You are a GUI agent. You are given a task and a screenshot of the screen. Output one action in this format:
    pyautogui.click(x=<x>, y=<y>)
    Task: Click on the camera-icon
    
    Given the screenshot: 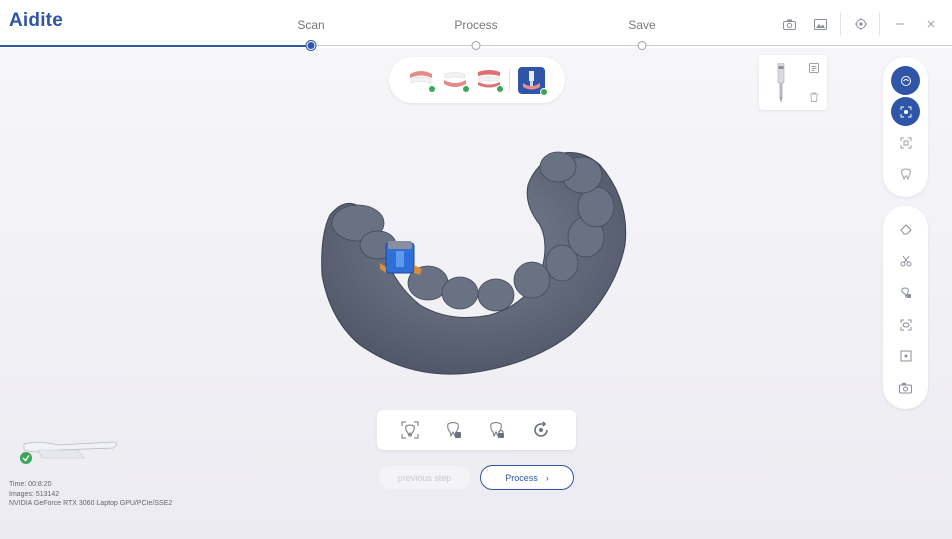 What is the action you would take?
    pyautogui.click(x=789, y=24)
    